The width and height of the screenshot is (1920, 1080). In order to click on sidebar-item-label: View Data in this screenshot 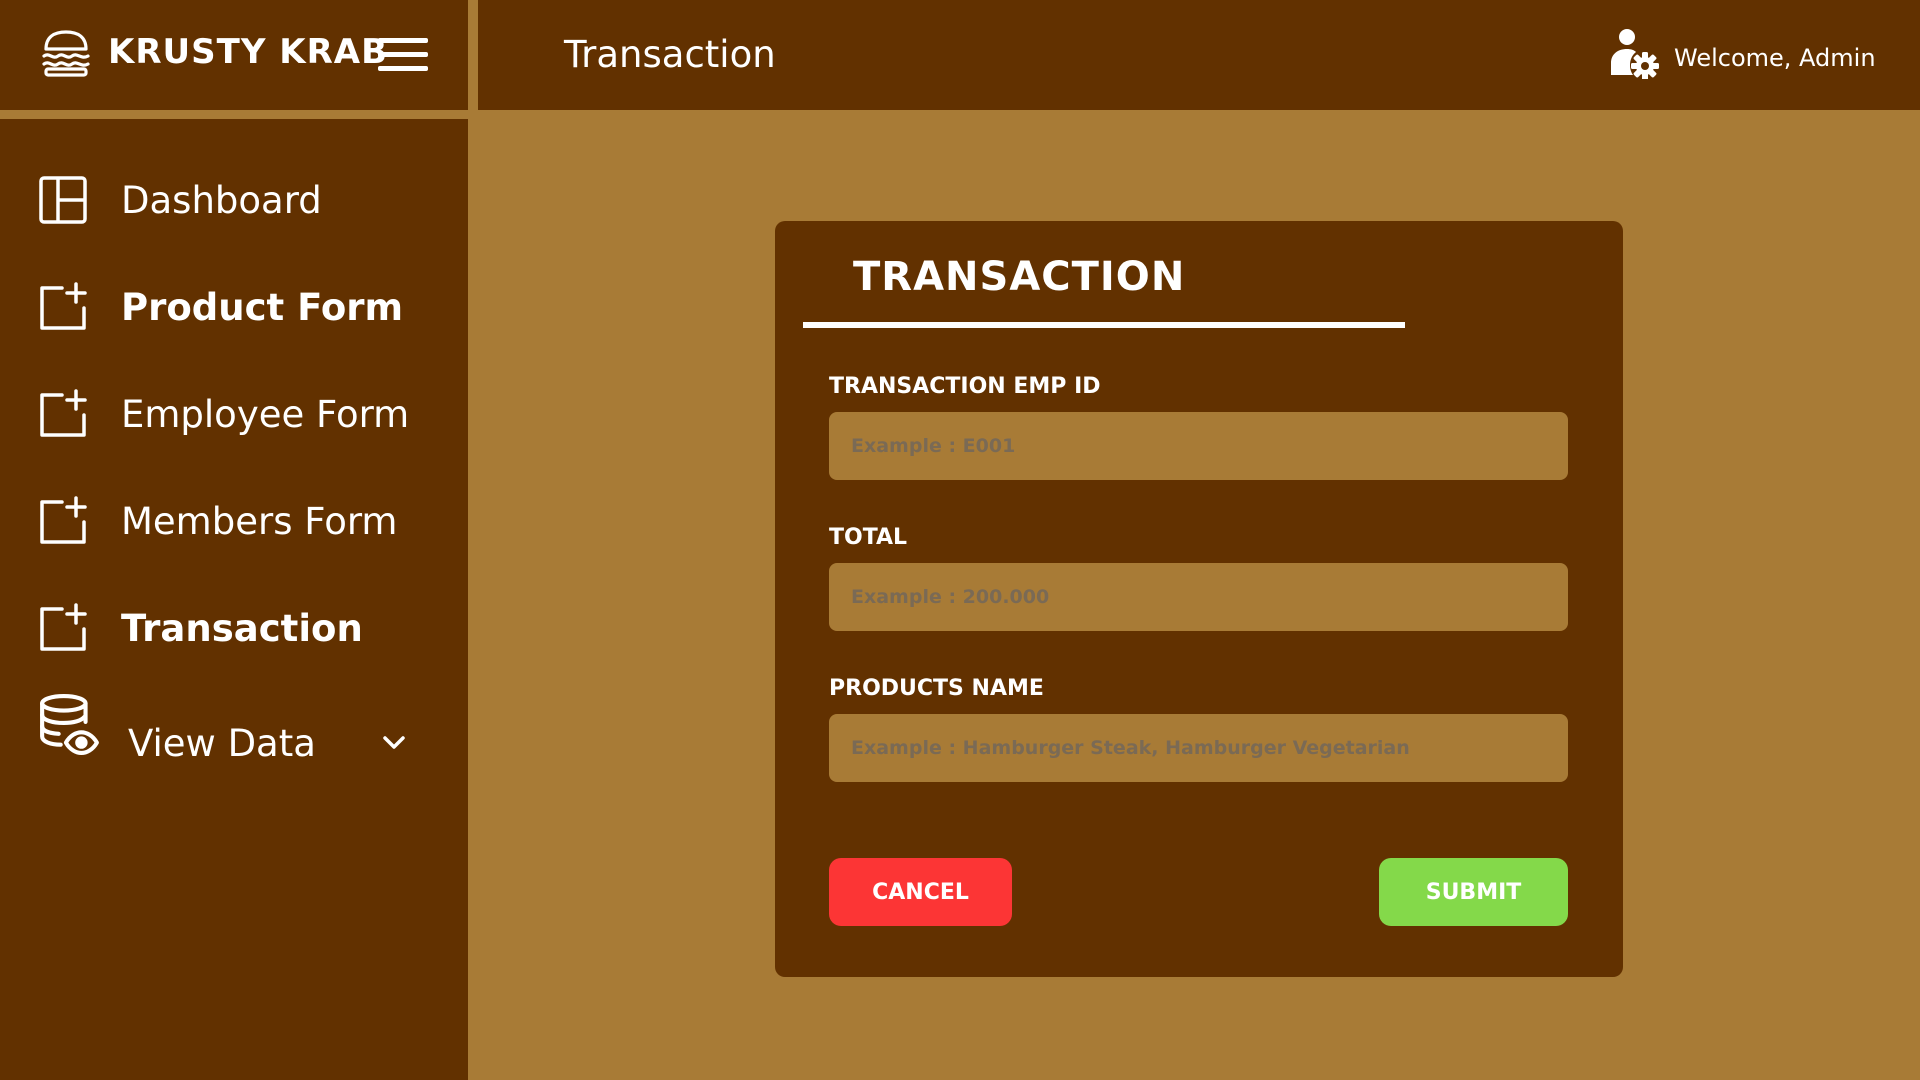, I will do `click(222, 743)`.